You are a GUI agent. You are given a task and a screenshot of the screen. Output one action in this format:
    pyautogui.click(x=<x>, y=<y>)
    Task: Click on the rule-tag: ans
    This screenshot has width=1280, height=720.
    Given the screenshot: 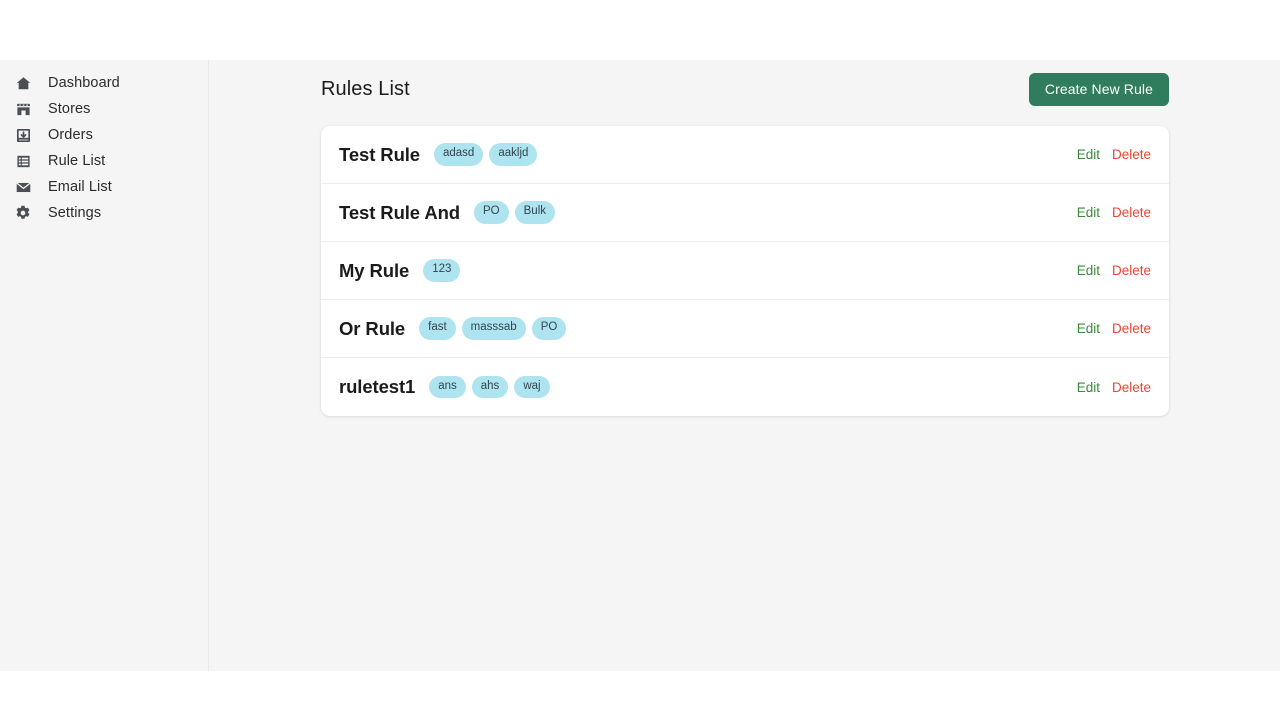 What is the action you would take?
    pyautogui.click(x=447, y=387)
    